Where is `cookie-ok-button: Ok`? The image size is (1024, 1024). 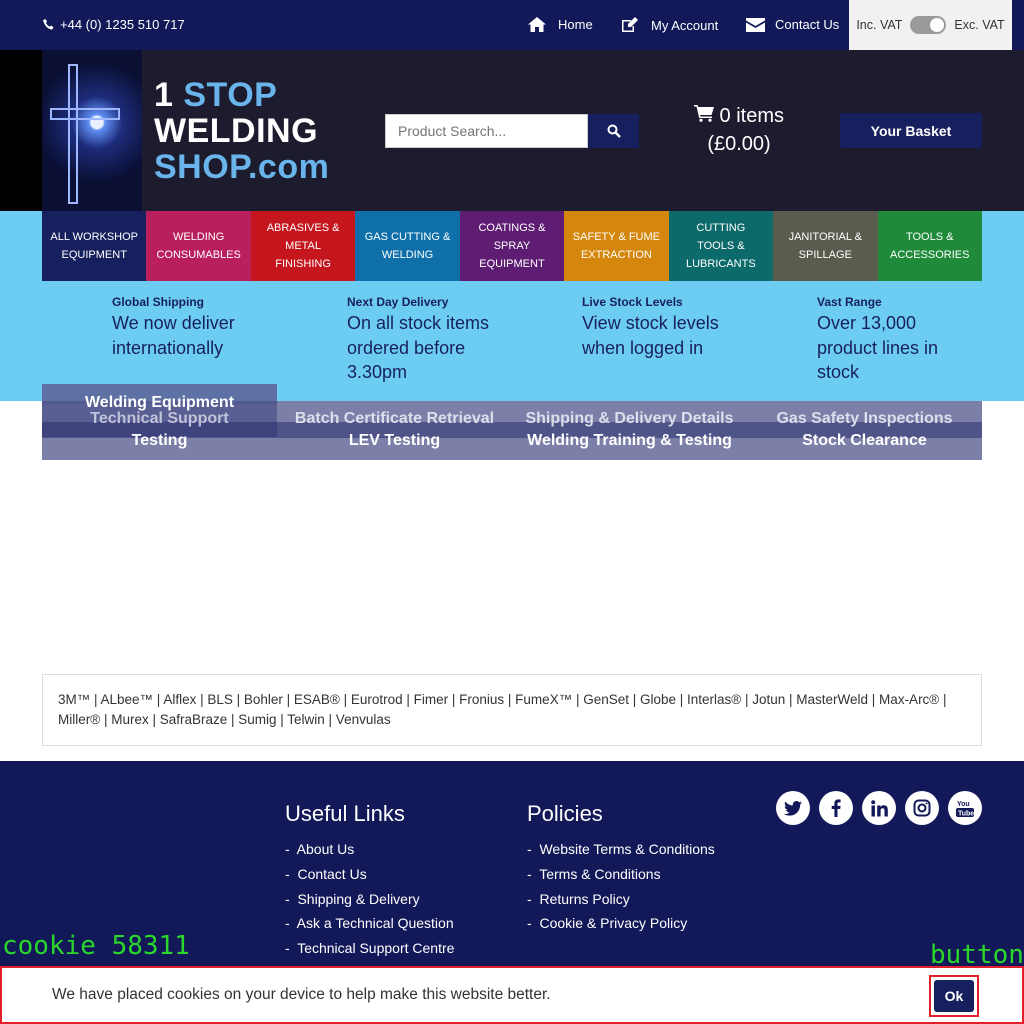
cookie-ok-button: Ok is located at coordinates (954, 996).